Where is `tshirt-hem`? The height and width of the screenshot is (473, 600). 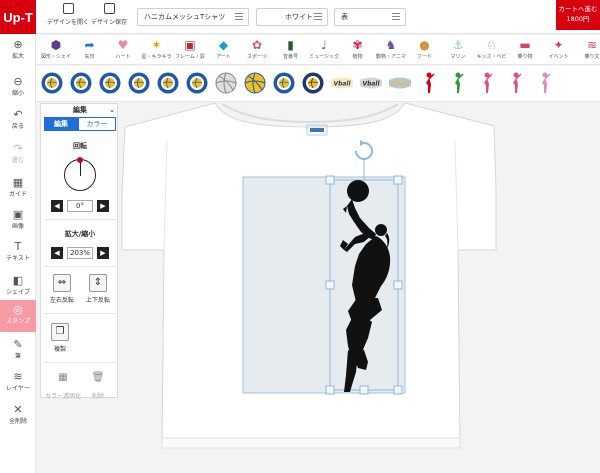
tshirt-hem is located at coordinates (311, 443).